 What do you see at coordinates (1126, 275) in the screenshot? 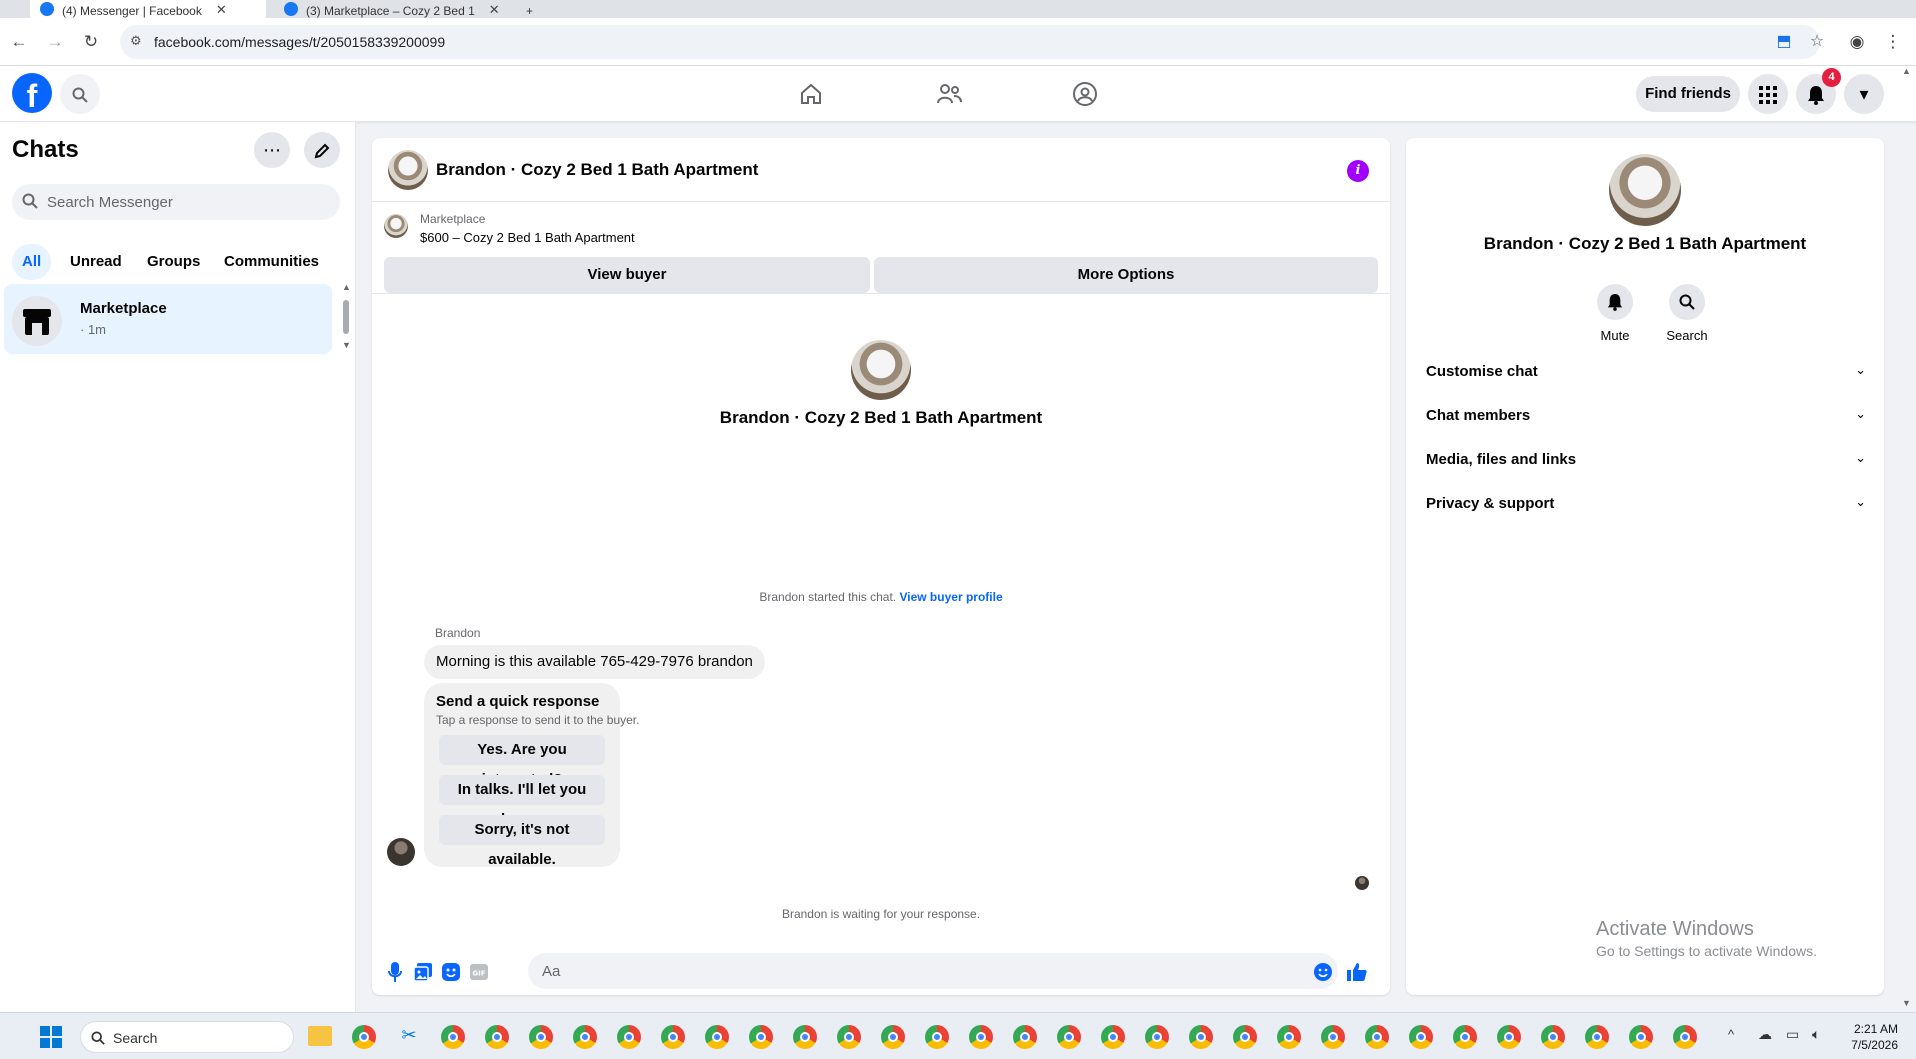
I see `more-options-button: More Options` at bounding box center [1126, 275].